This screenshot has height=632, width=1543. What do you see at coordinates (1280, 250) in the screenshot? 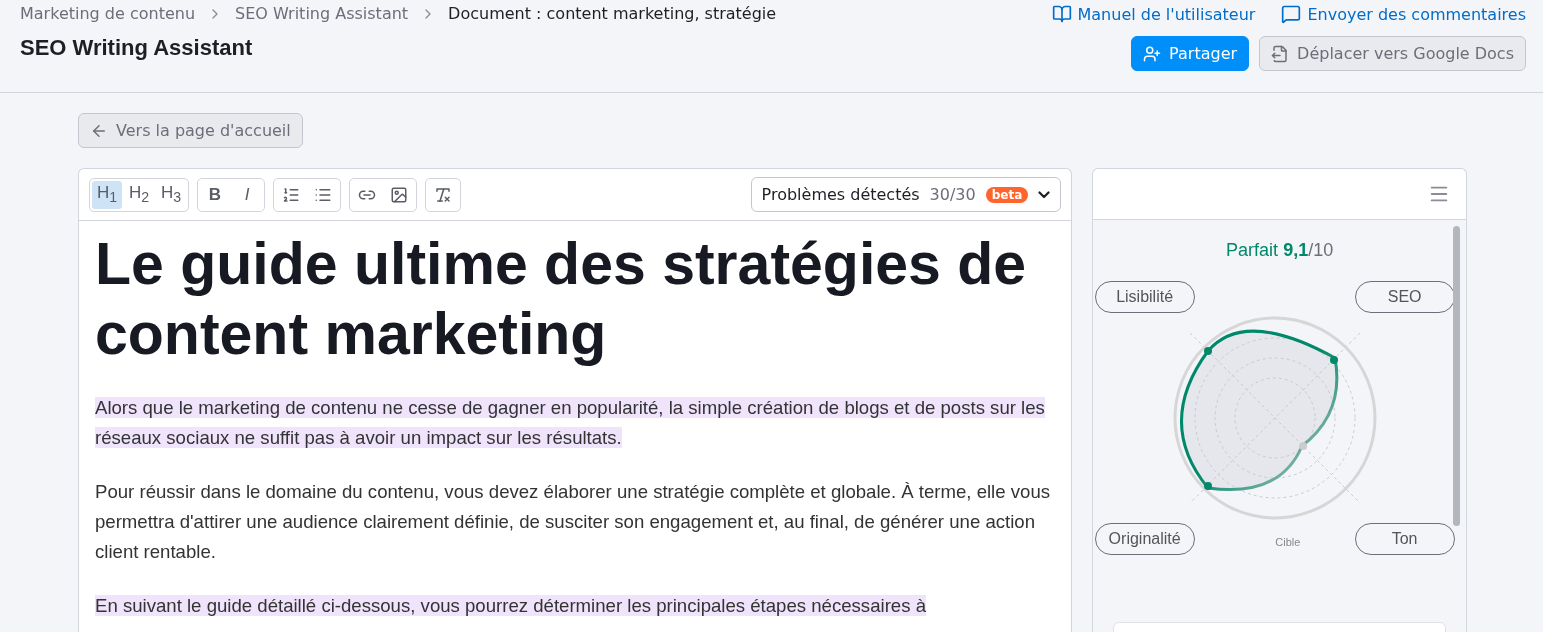
I see `score-text: Parfait 9,1/10` at bounding box center [1280, 250].